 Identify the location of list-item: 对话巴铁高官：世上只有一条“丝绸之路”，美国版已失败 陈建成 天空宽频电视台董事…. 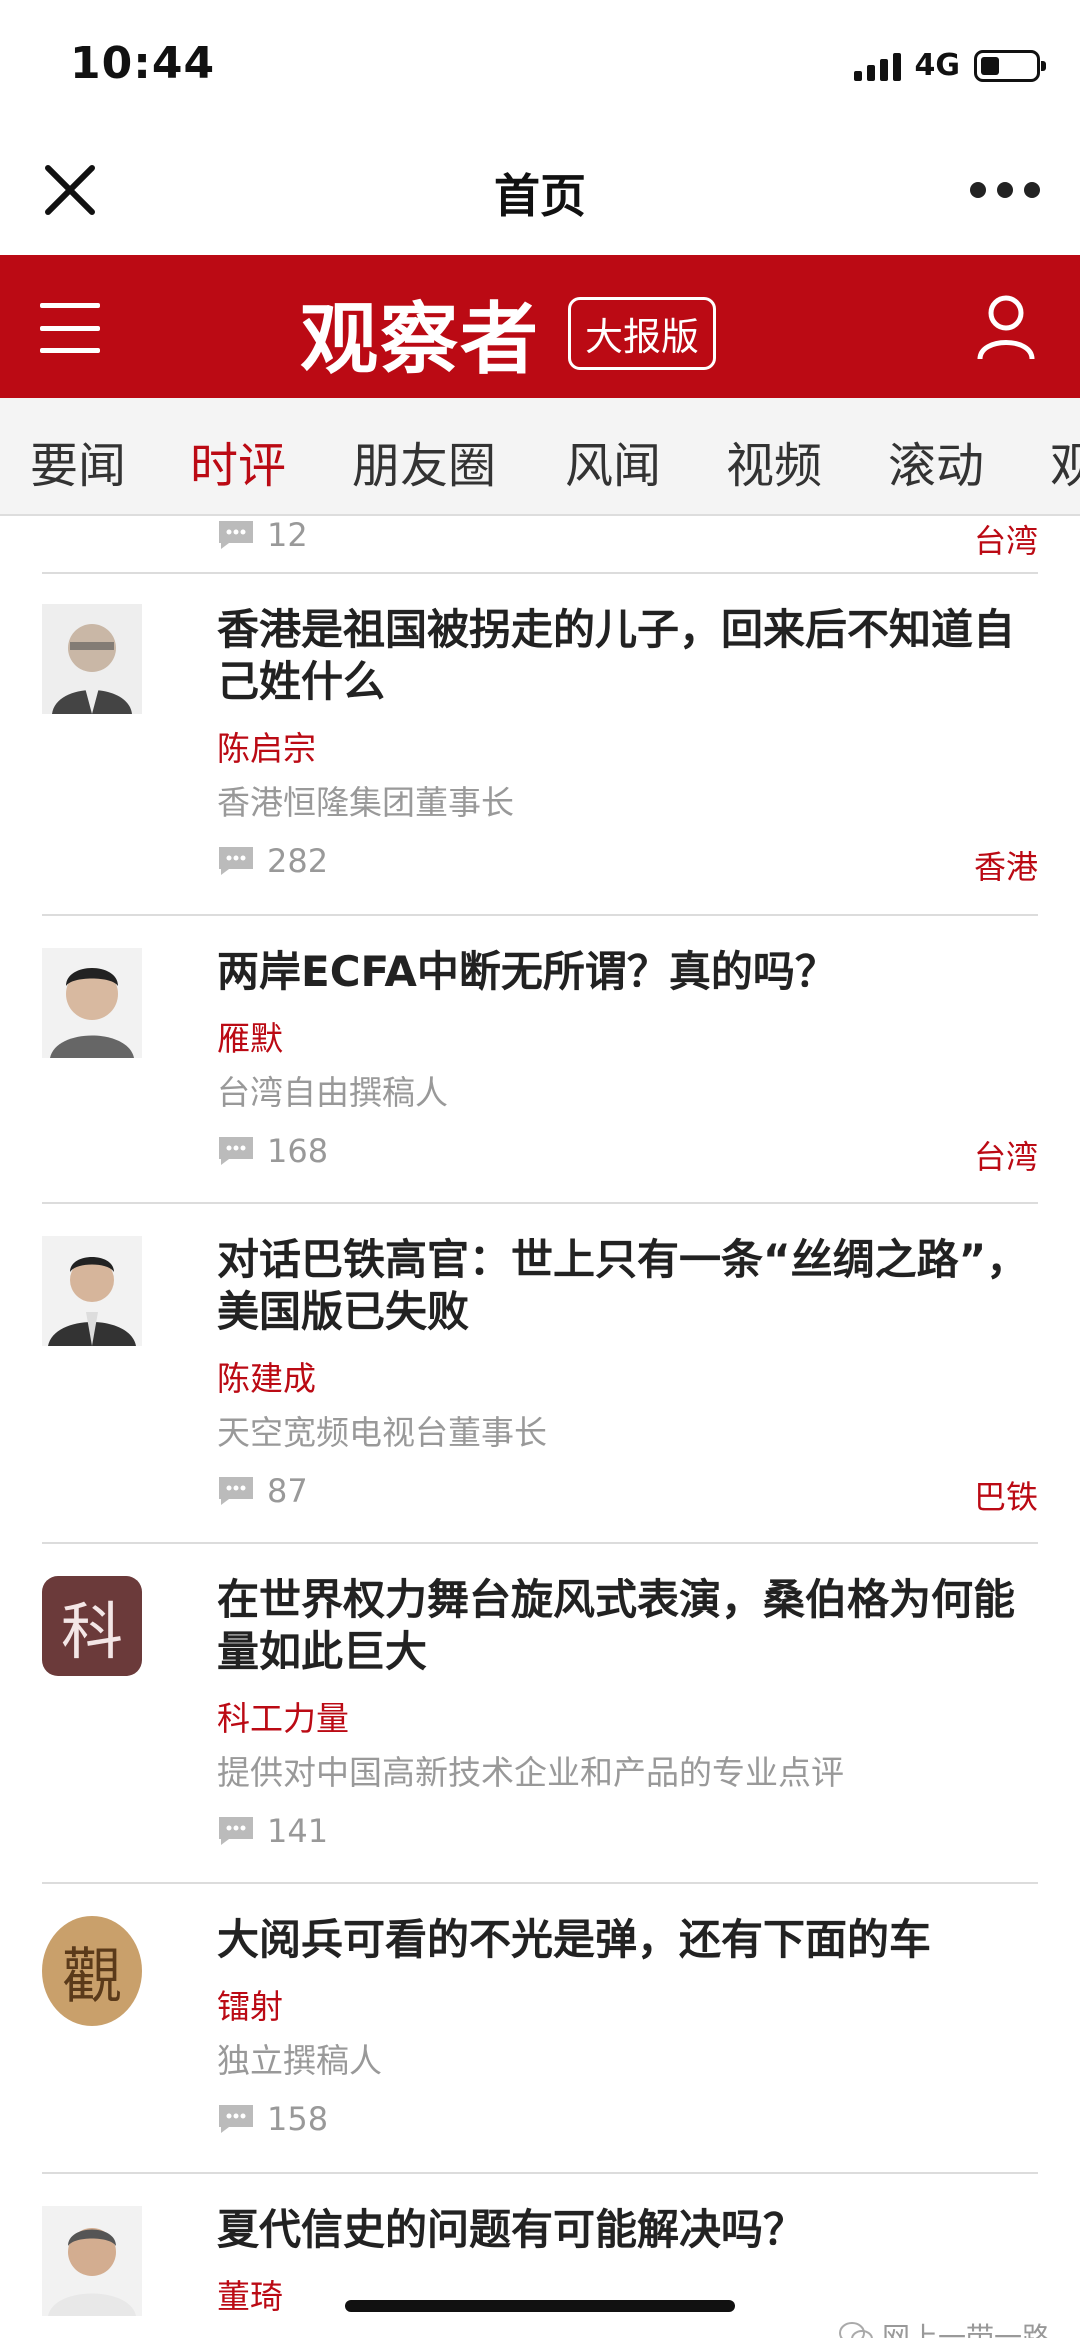
(540, 1374).